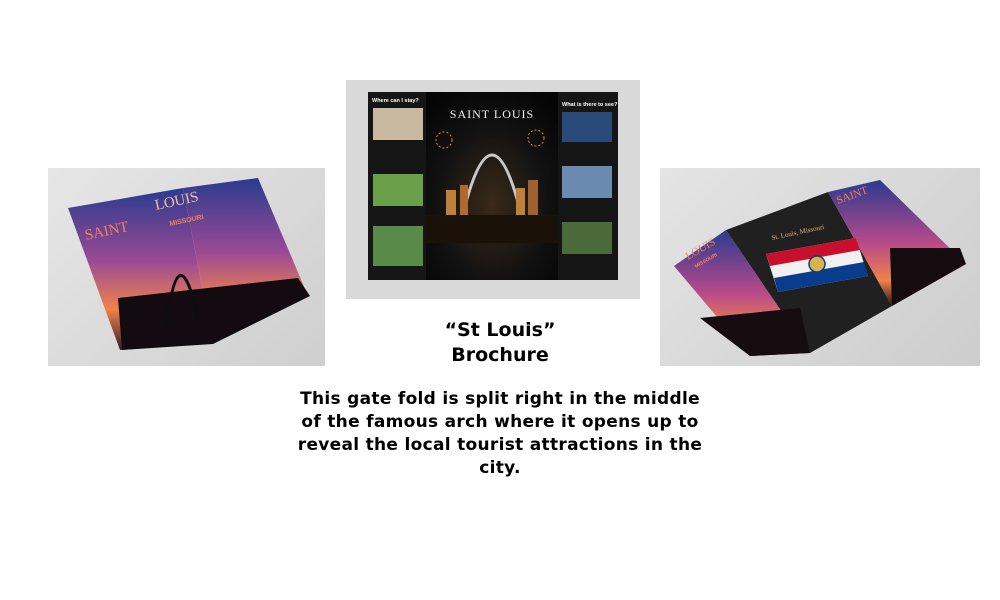 This screenshot has width=1000, height=600. I want to click on left-panel-heading: Where can I stay?, so click(395, 101).